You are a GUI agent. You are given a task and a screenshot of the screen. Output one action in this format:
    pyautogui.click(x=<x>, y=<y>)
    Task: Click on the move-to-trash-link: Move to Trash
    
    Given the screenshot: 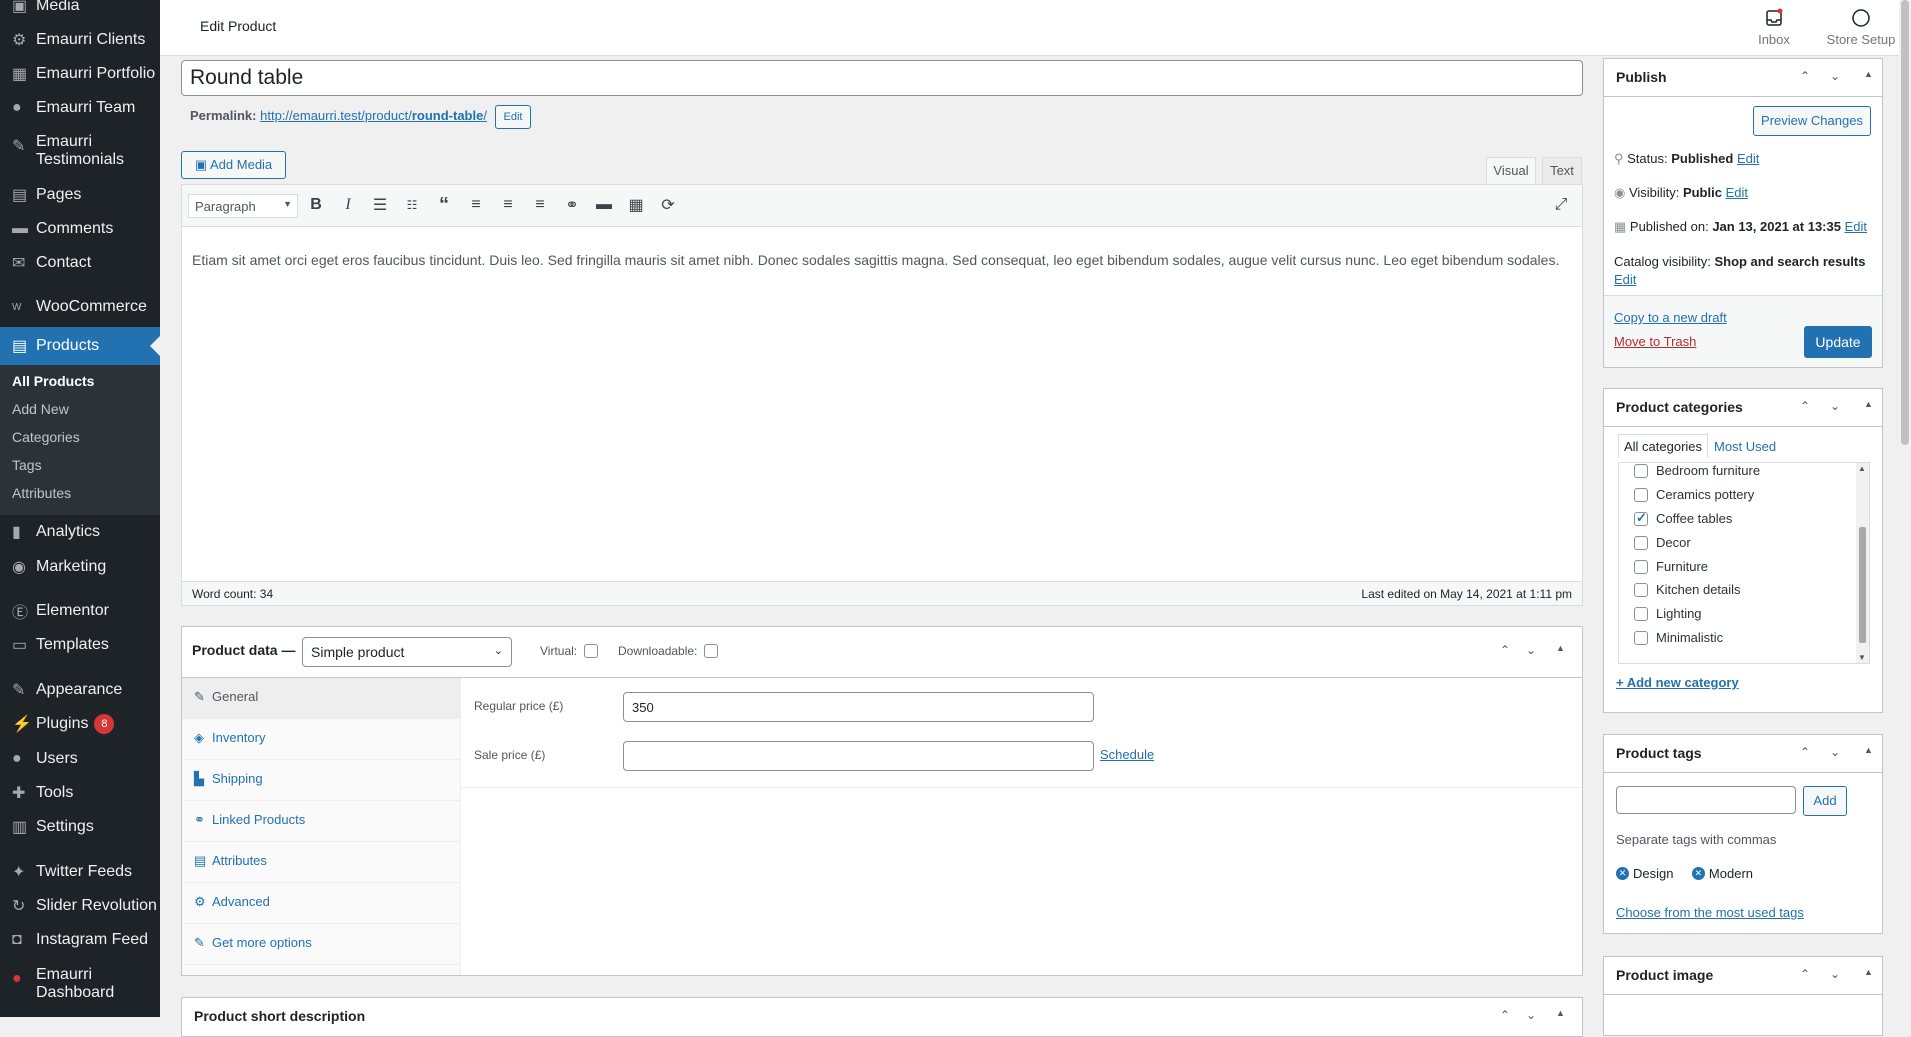 What is the action you would take?
    pyautogui.click(x=1655, y=341)
    